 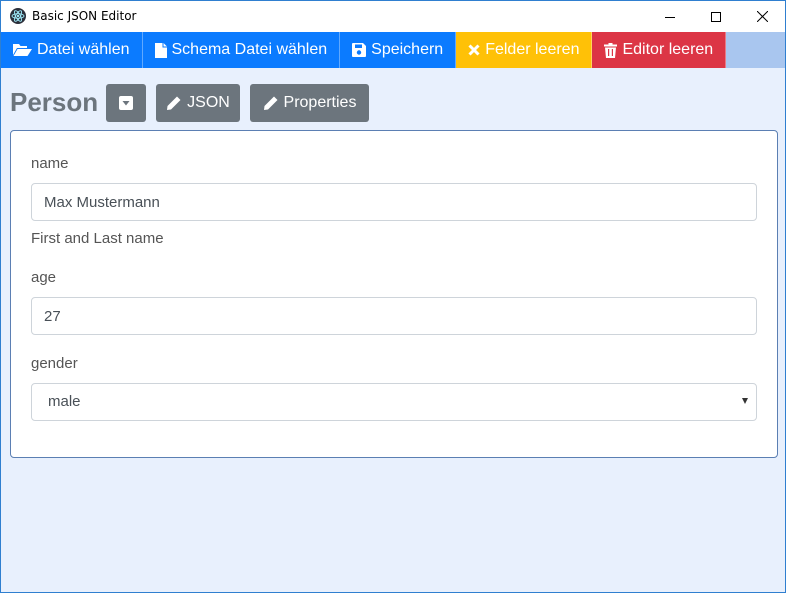 I want to click on clear-fields-button: Felder leeren, so click(x=524, y=50).